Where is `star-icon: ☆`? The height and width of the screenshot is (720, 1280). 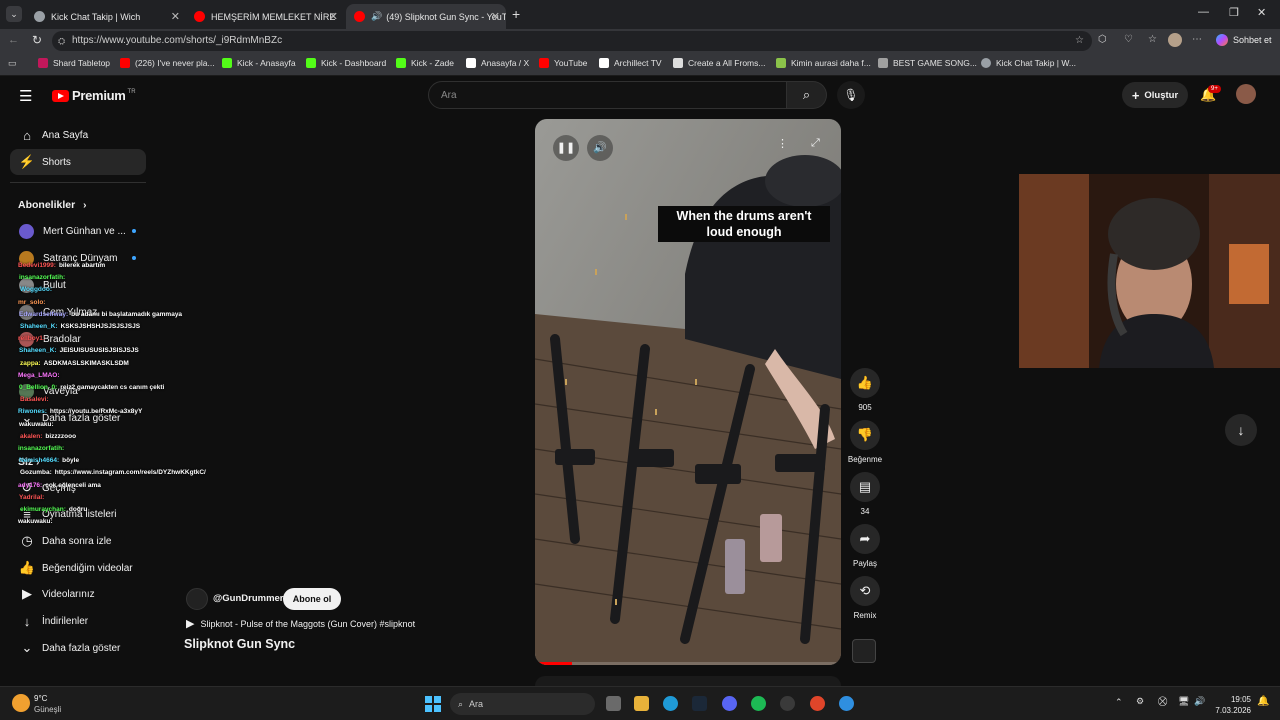
star-icon: ☆ is located at coordinates (1079, 41).